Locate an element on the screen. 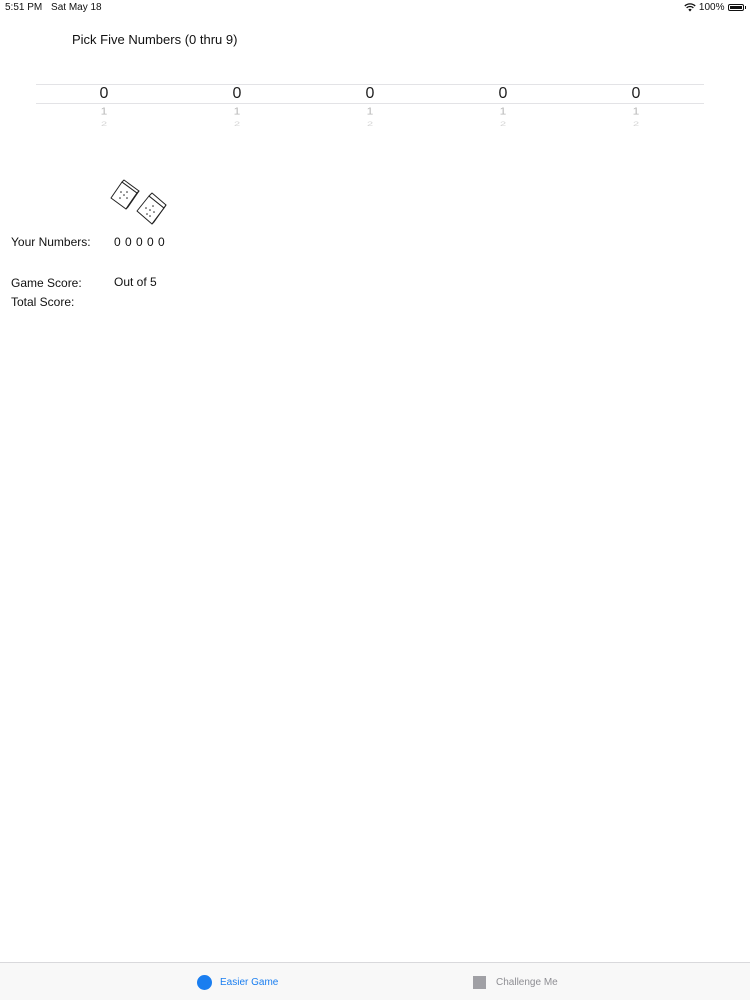  status-bar: 5:51 PM Sat May 18 100% is located at coordinates (375, 8).